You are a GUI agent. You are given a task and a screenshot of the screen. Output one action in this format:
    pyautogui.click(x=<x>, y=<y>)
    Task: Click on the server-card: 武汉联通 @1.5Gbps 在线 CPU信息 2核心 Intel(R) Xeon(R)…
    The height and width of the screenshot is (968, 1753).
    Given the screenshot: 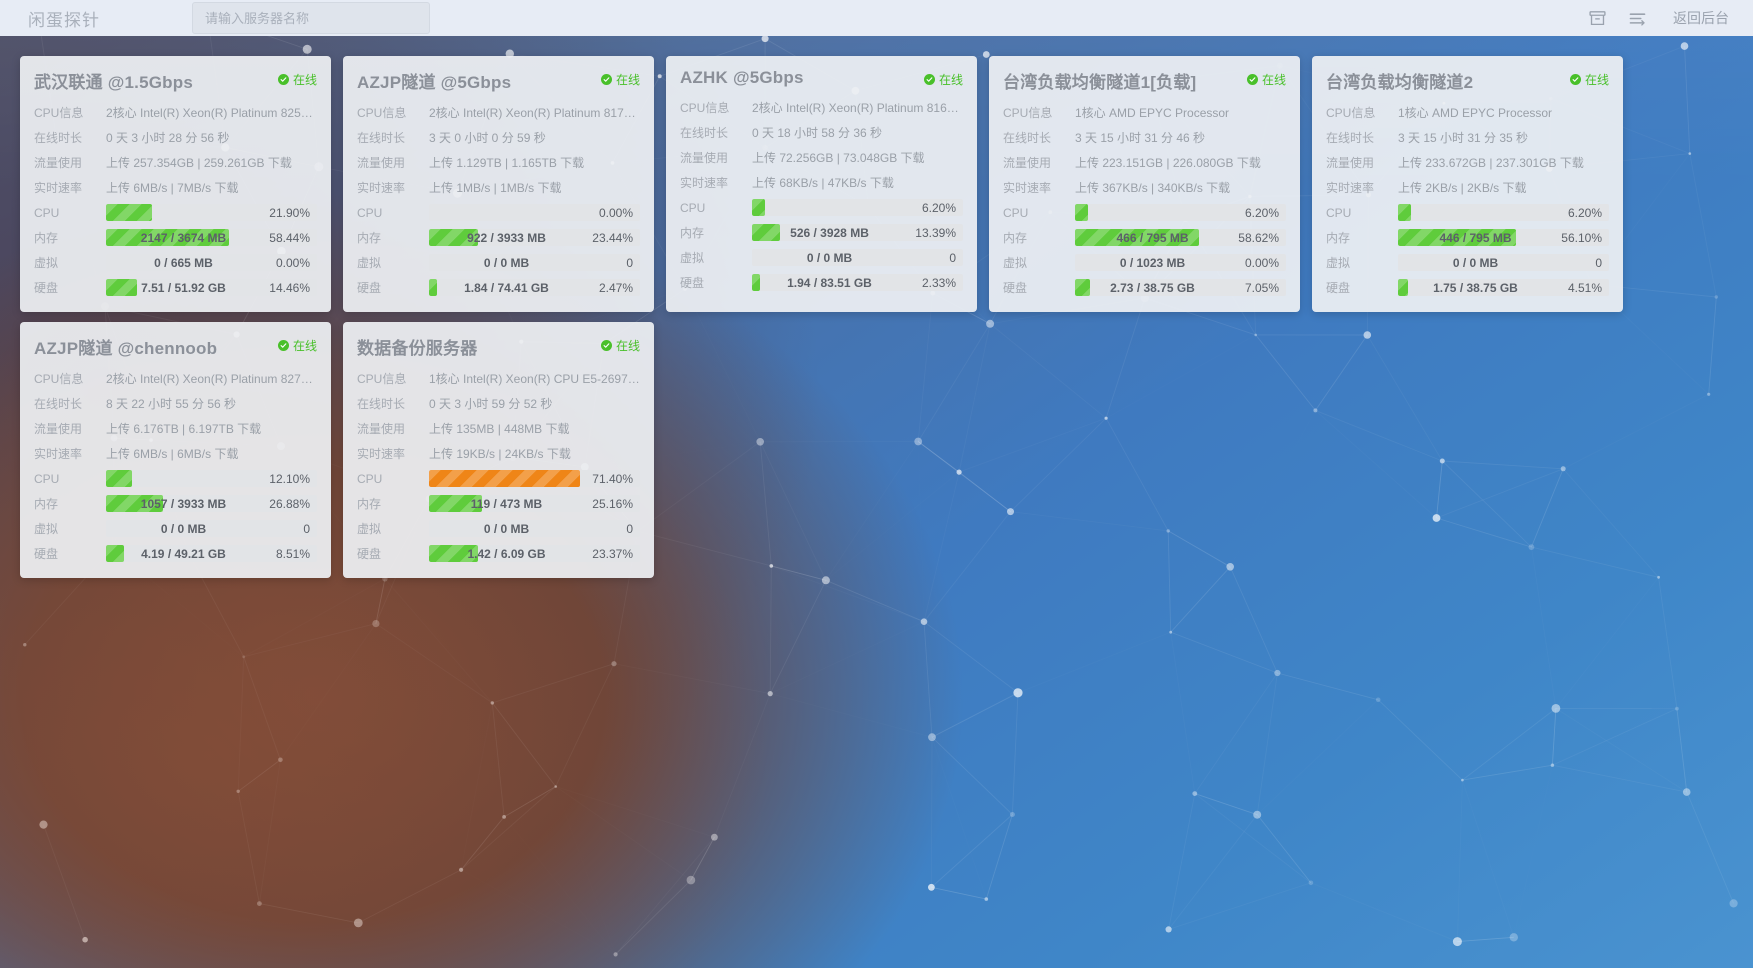 What is the action you would take?
    pyautogui.click(x=175, y=184)
    